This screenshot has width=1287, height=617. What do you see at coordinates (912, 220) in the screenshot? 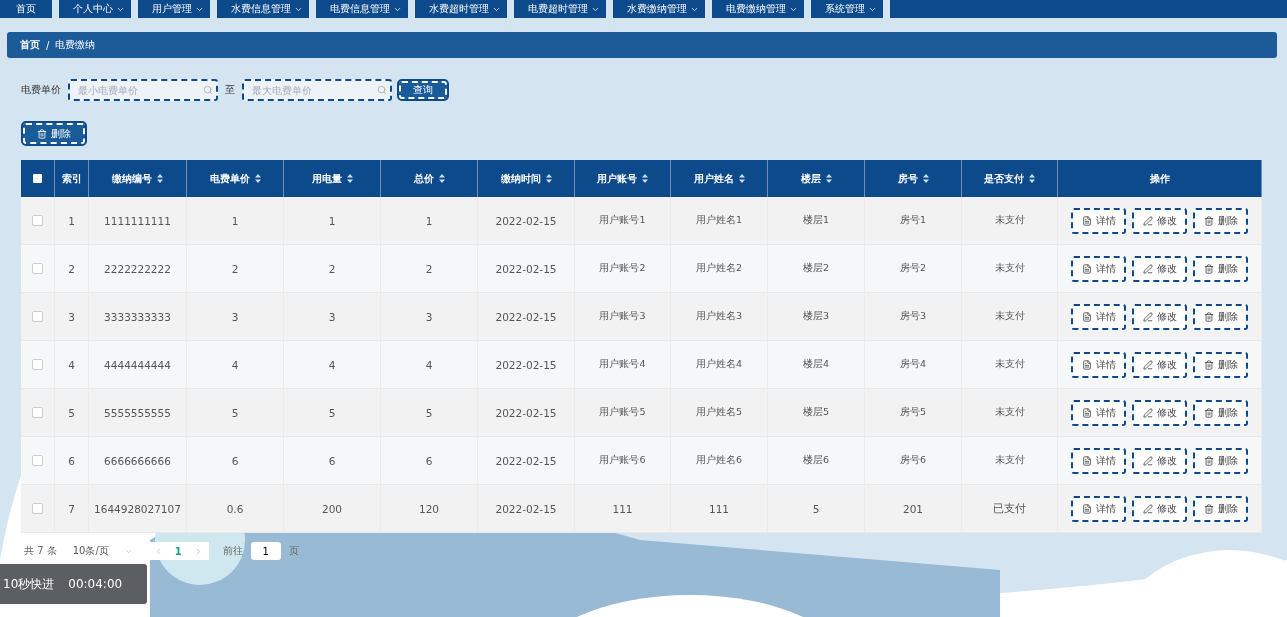
I see `table-cell: 房号1` at bounding box center [912, 220].